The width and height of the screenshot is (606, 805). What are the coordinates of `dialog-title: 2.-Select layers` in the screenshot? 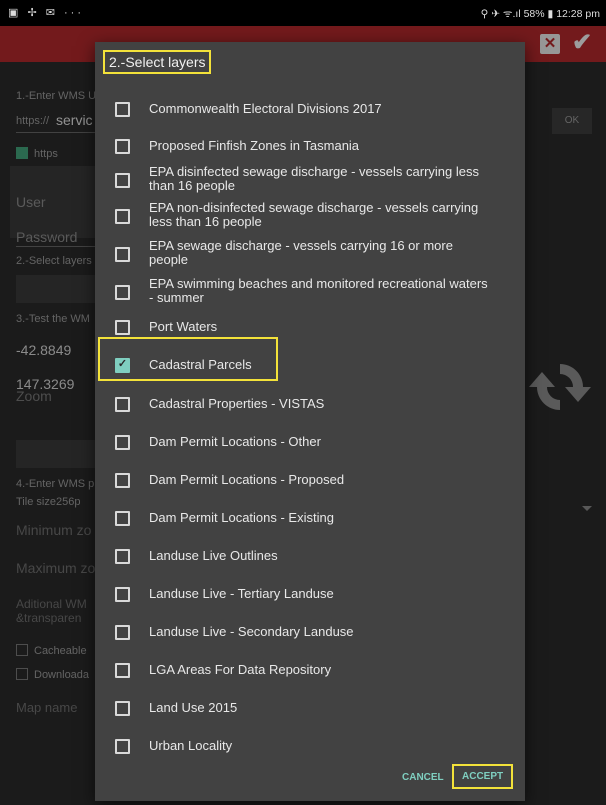 It's located at (157, 62).